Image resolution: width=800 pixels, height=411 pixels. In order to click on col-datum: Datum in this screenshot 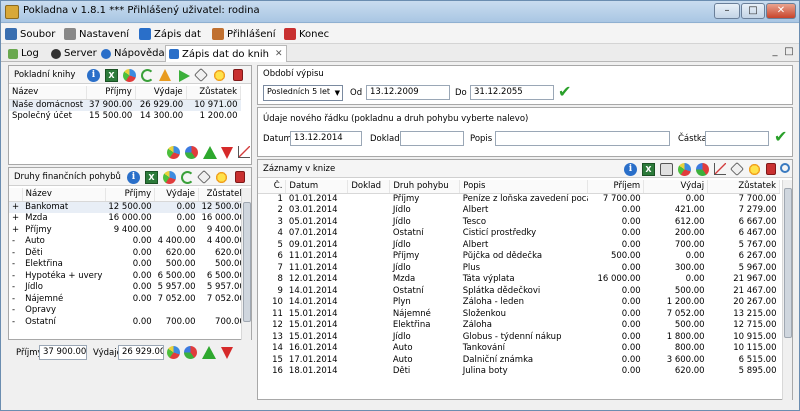, I will do `click(317, 187)`.